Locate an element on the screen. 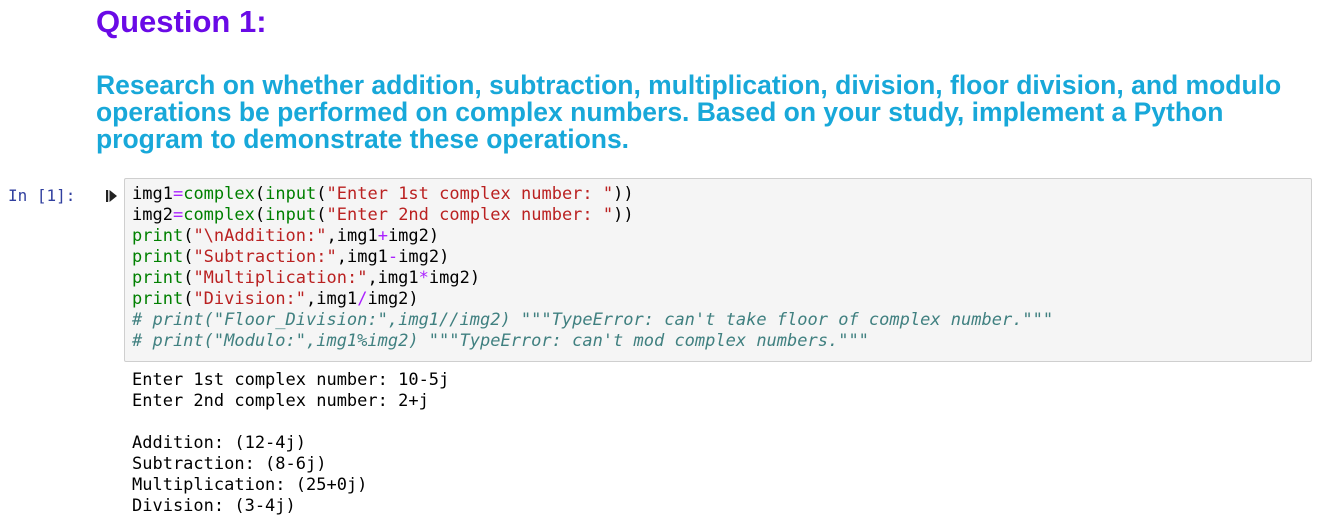  output-line: Subtraction: (8-6j) is located at coordinates (229, 464).